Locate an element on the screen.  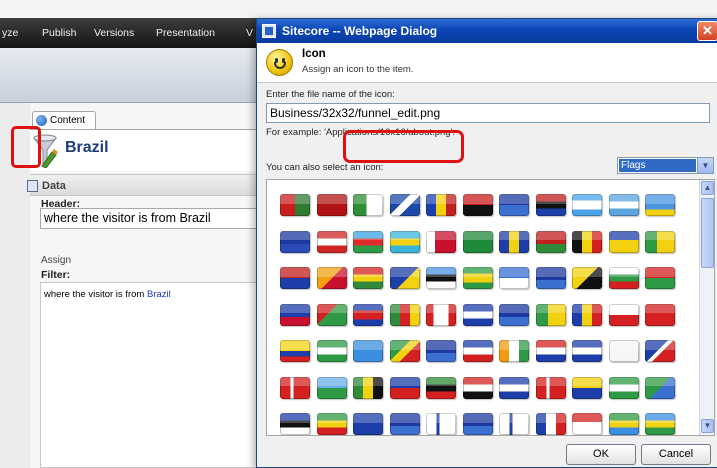
scroll-up-icon: ▲ is located at coordinates (707, 188).